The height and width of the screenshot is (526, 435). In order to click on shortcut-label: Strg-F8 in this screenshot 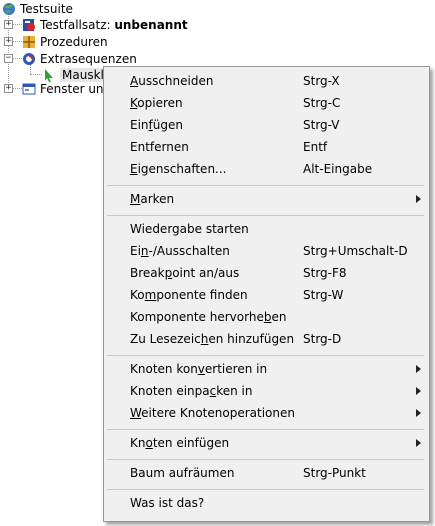, I will do `click(325, 273)`.